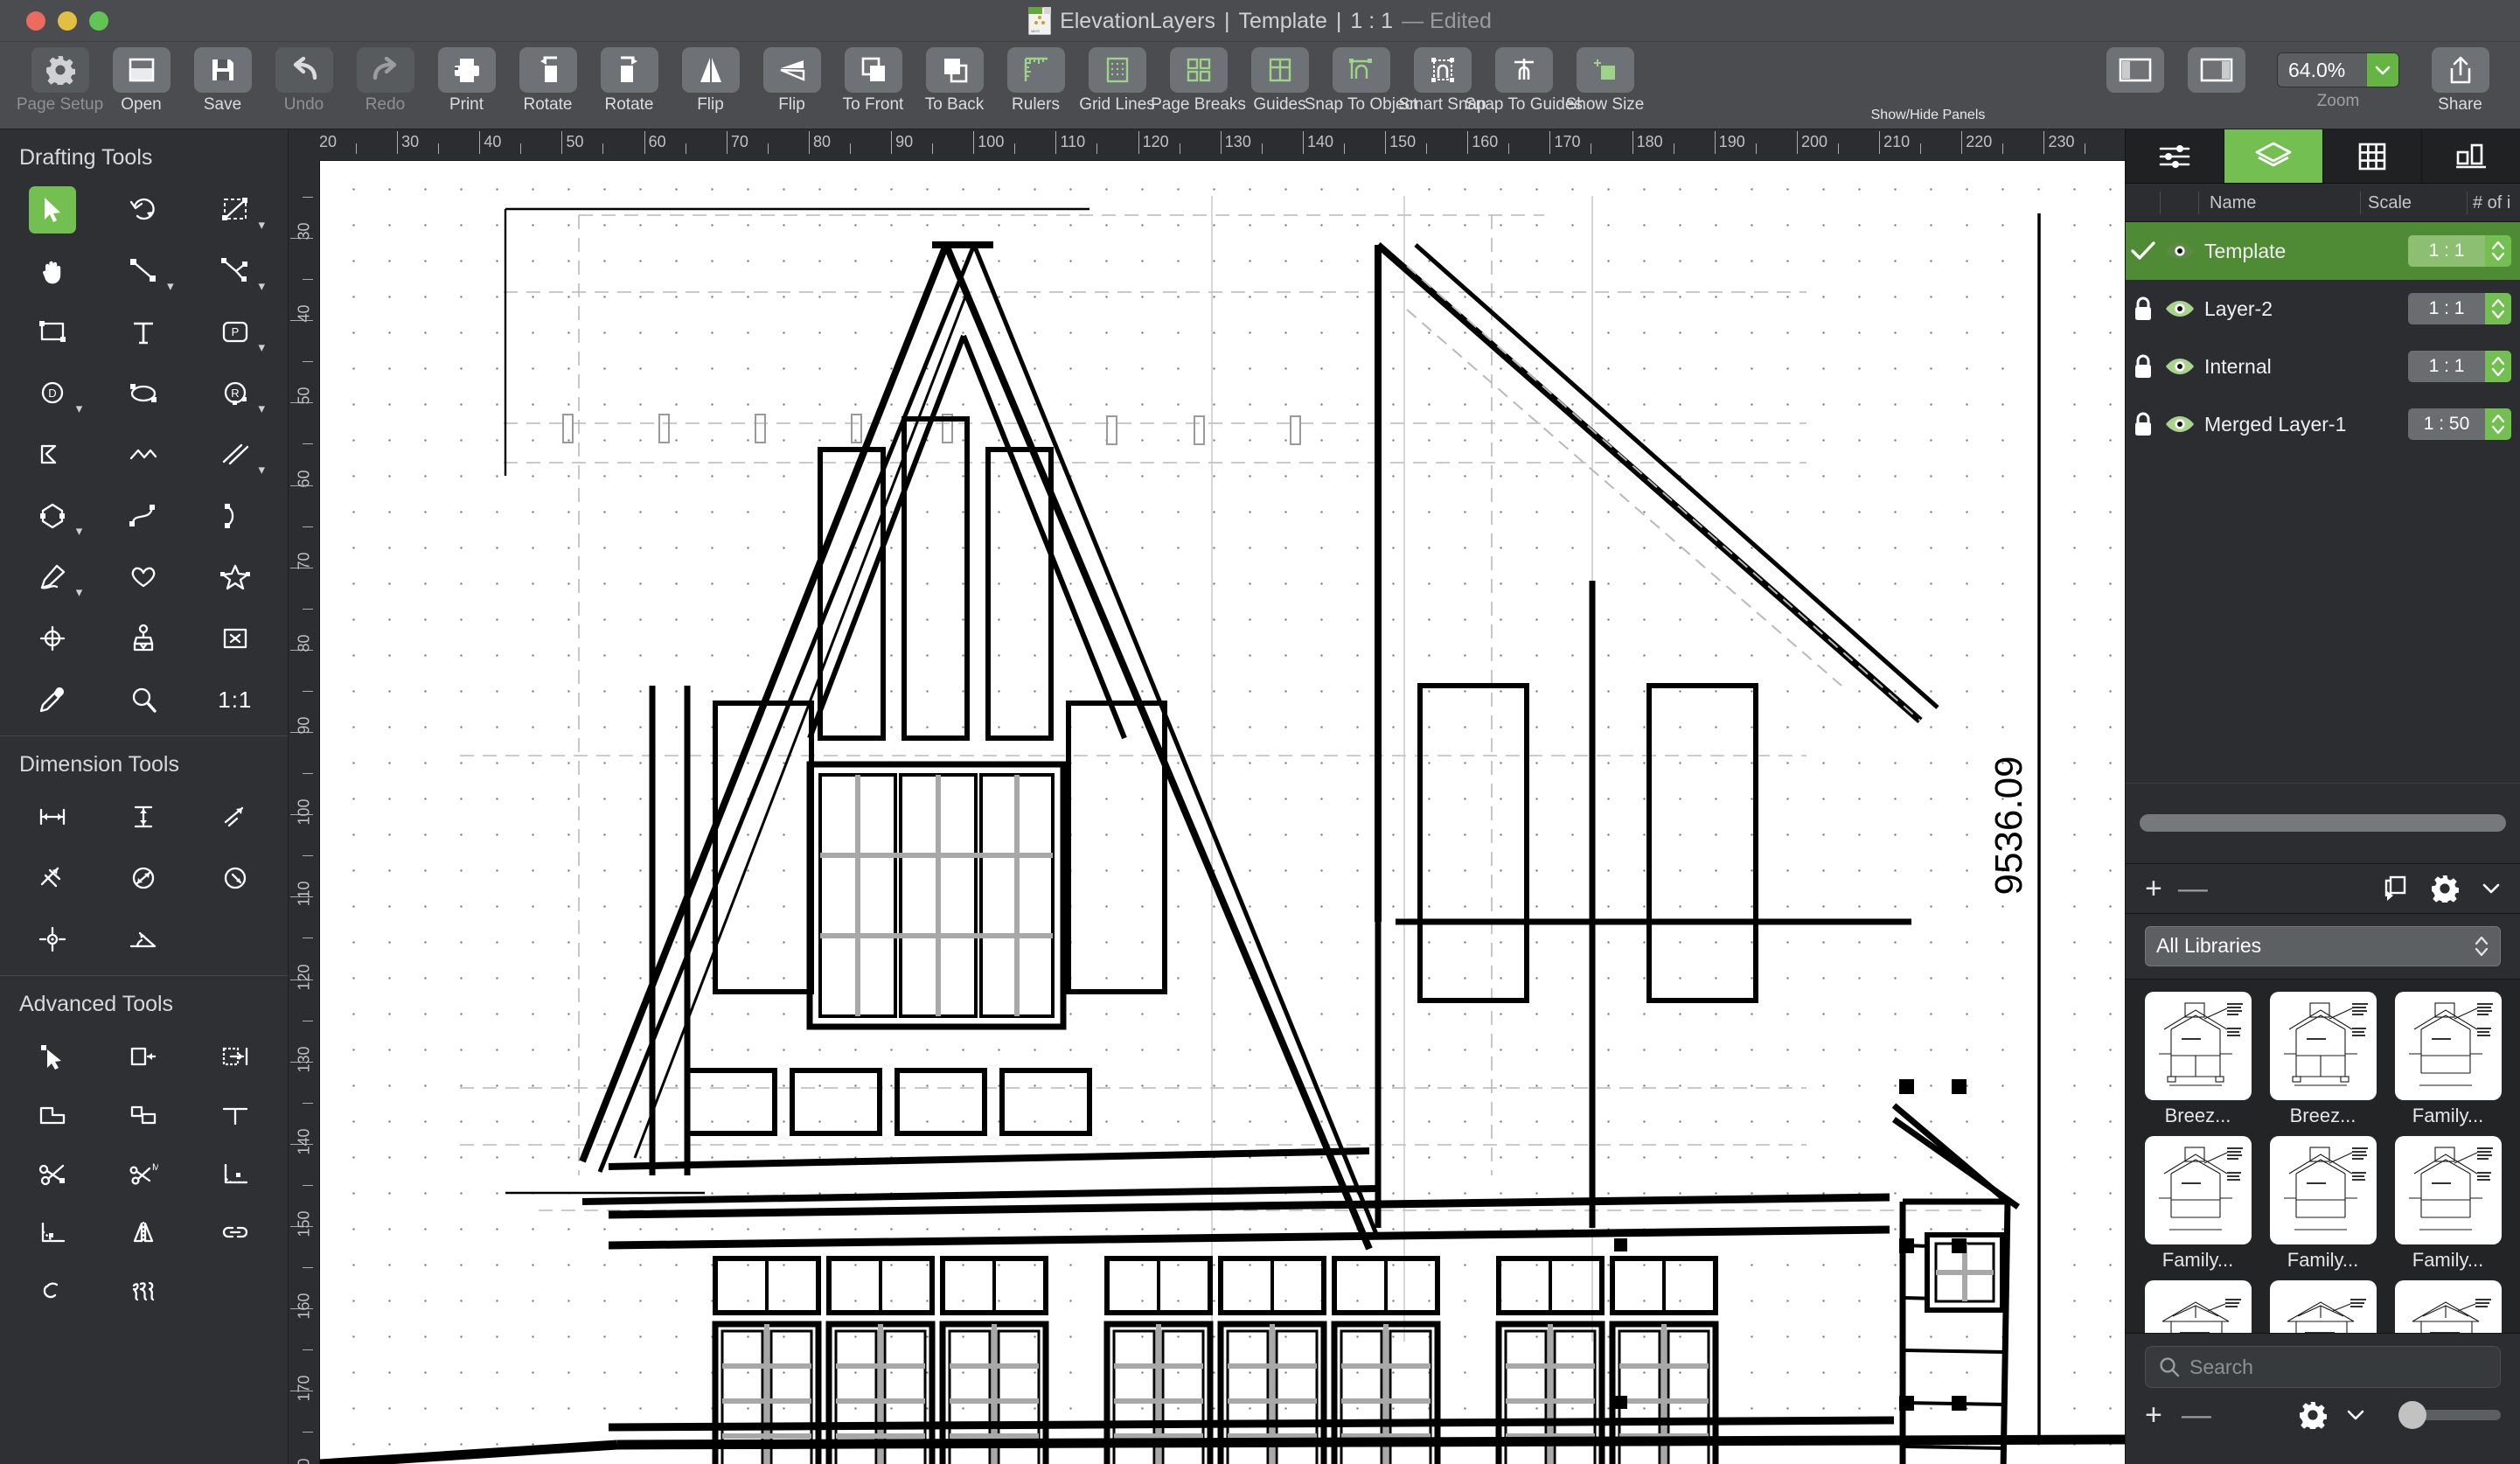 The image size is (2520, 1464). What do you see at coordinates (2382, 70) in the screenshot?
I see `zoom-dropdown-button` at bounding box center [2382, 70].